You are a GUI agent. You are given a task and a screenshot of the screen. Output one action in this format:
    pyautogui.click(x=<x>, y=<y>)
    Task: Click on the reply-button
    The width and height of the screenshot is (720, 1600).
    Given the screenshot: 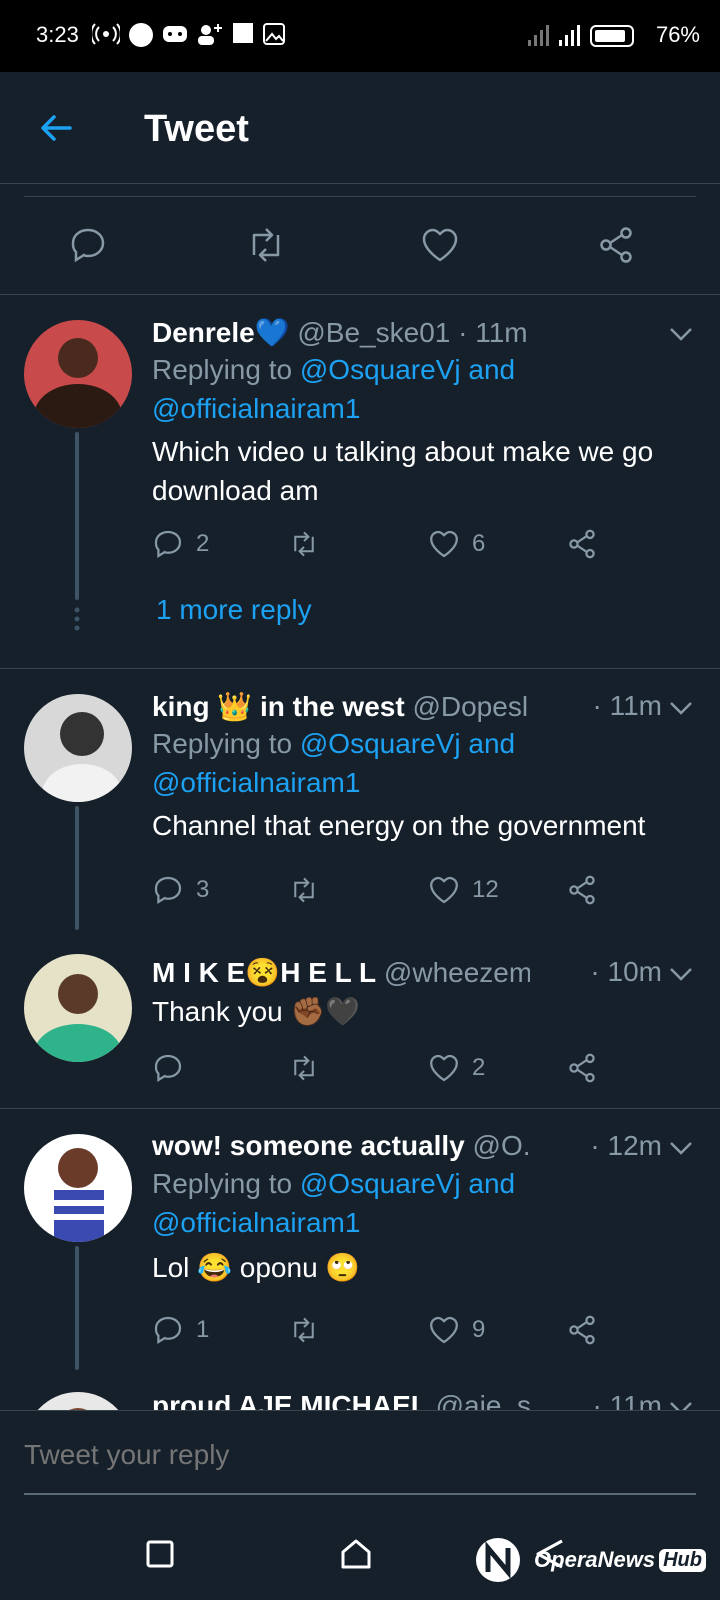 What is the action you would take?
    pyautogui.click(x=168, y=1068)
    